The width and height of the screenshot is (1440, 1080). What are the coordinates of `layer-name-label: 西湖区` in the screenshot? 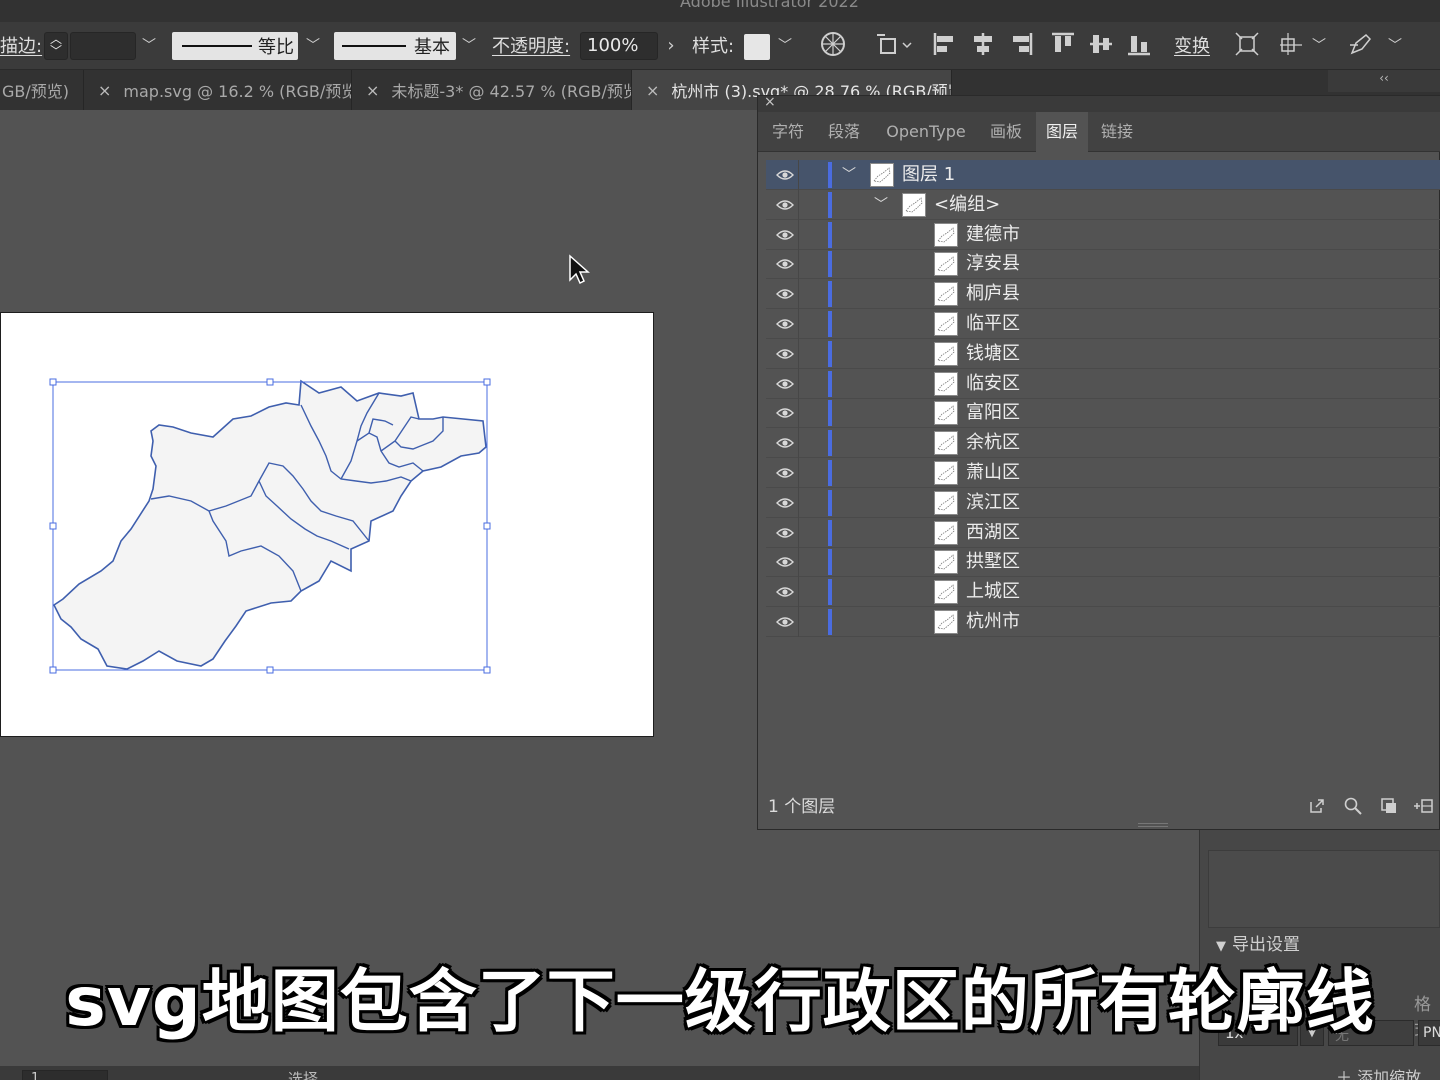 It's located at (993, 533).